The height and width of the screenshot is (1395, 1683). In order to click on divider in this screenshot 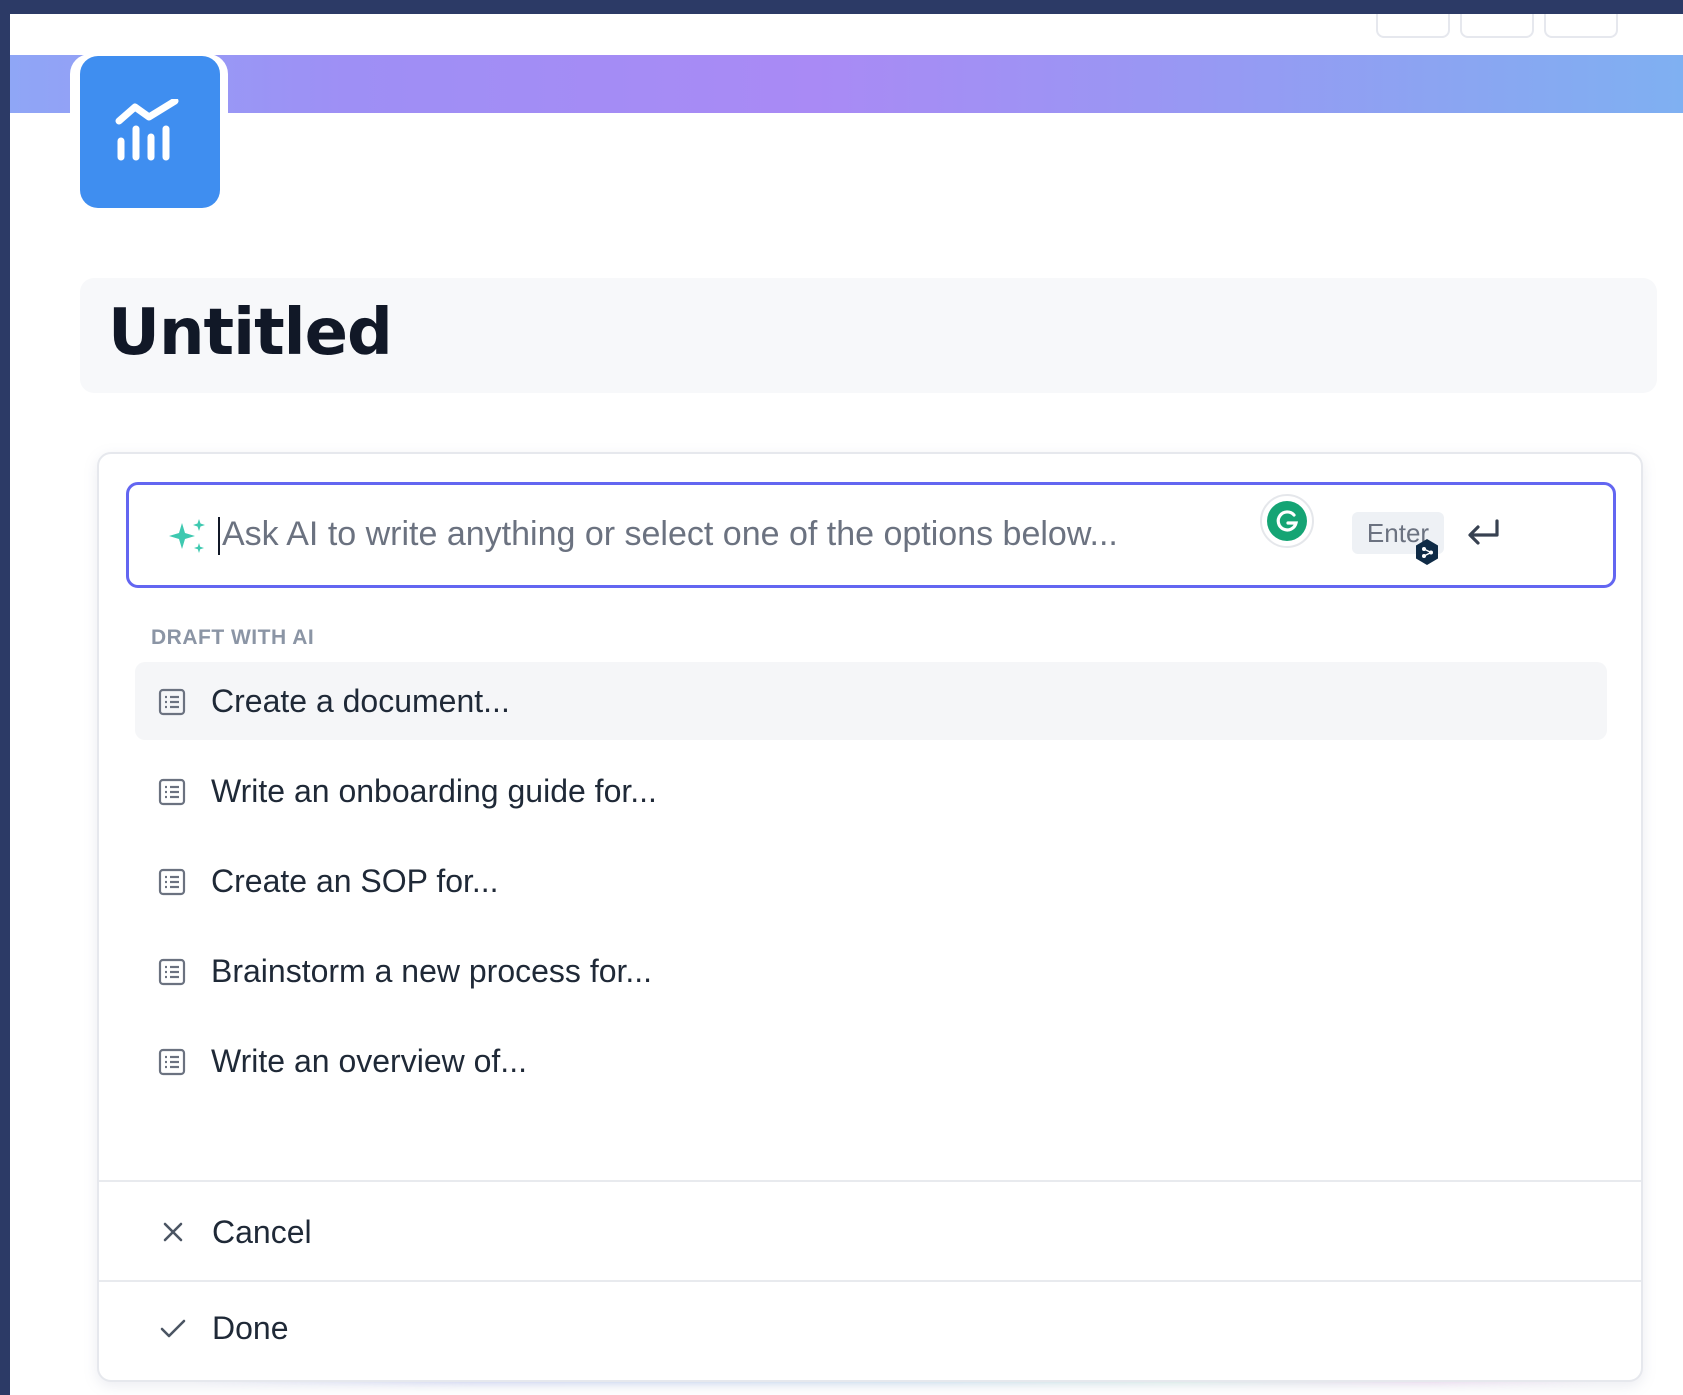, I will do `click(870, 1181)`.